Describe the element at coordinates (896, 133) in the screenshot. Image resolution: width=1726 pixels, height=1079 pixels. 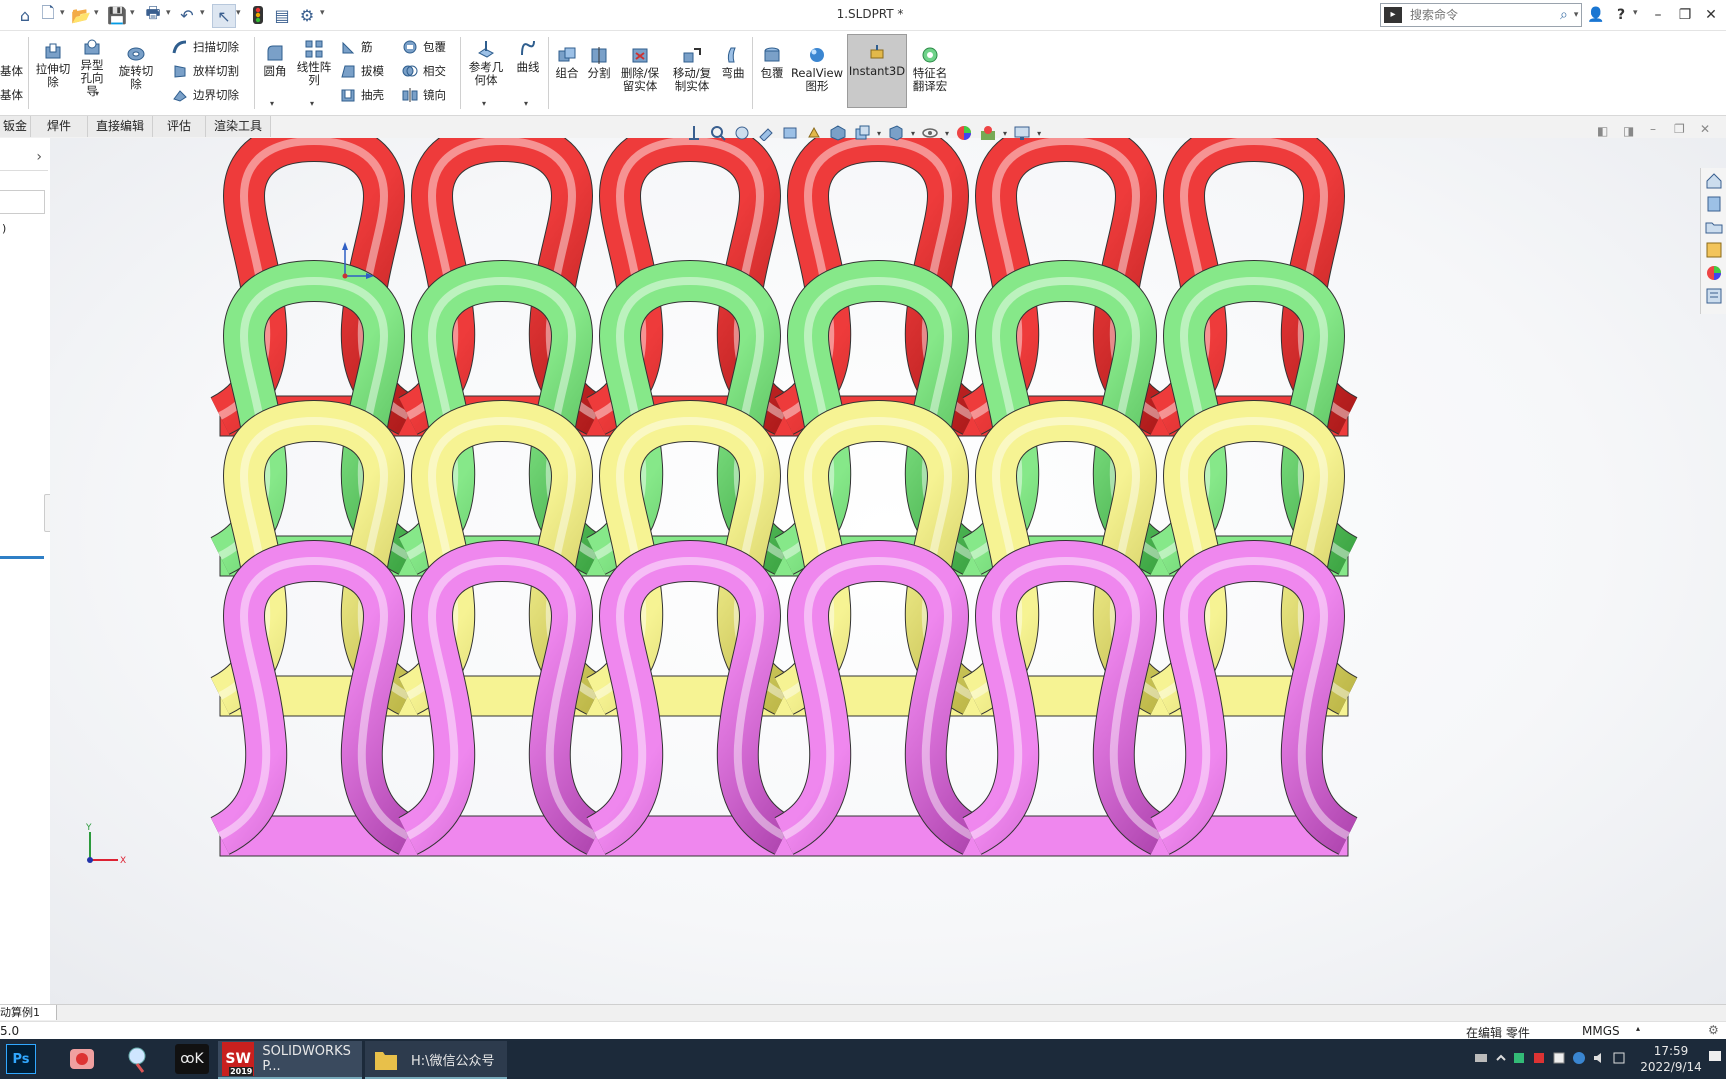
I see `display-style-icon` at that location.